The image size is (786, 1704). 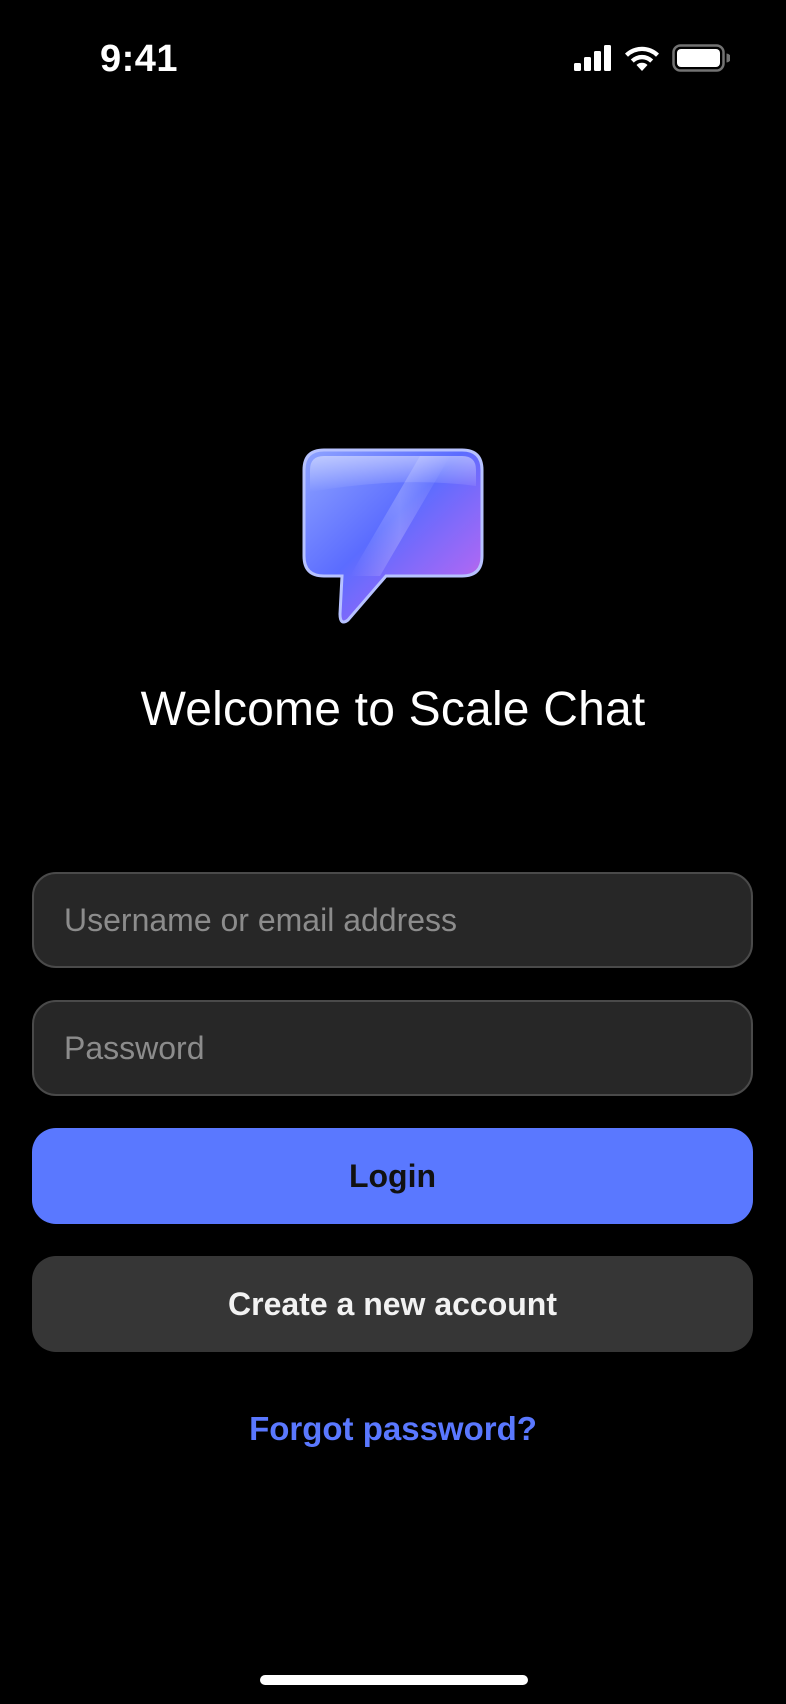 What do you see at coordinates (392, 1176) in the screenshot?
I see `login-button: Login` at bounding box center [392, 1176].